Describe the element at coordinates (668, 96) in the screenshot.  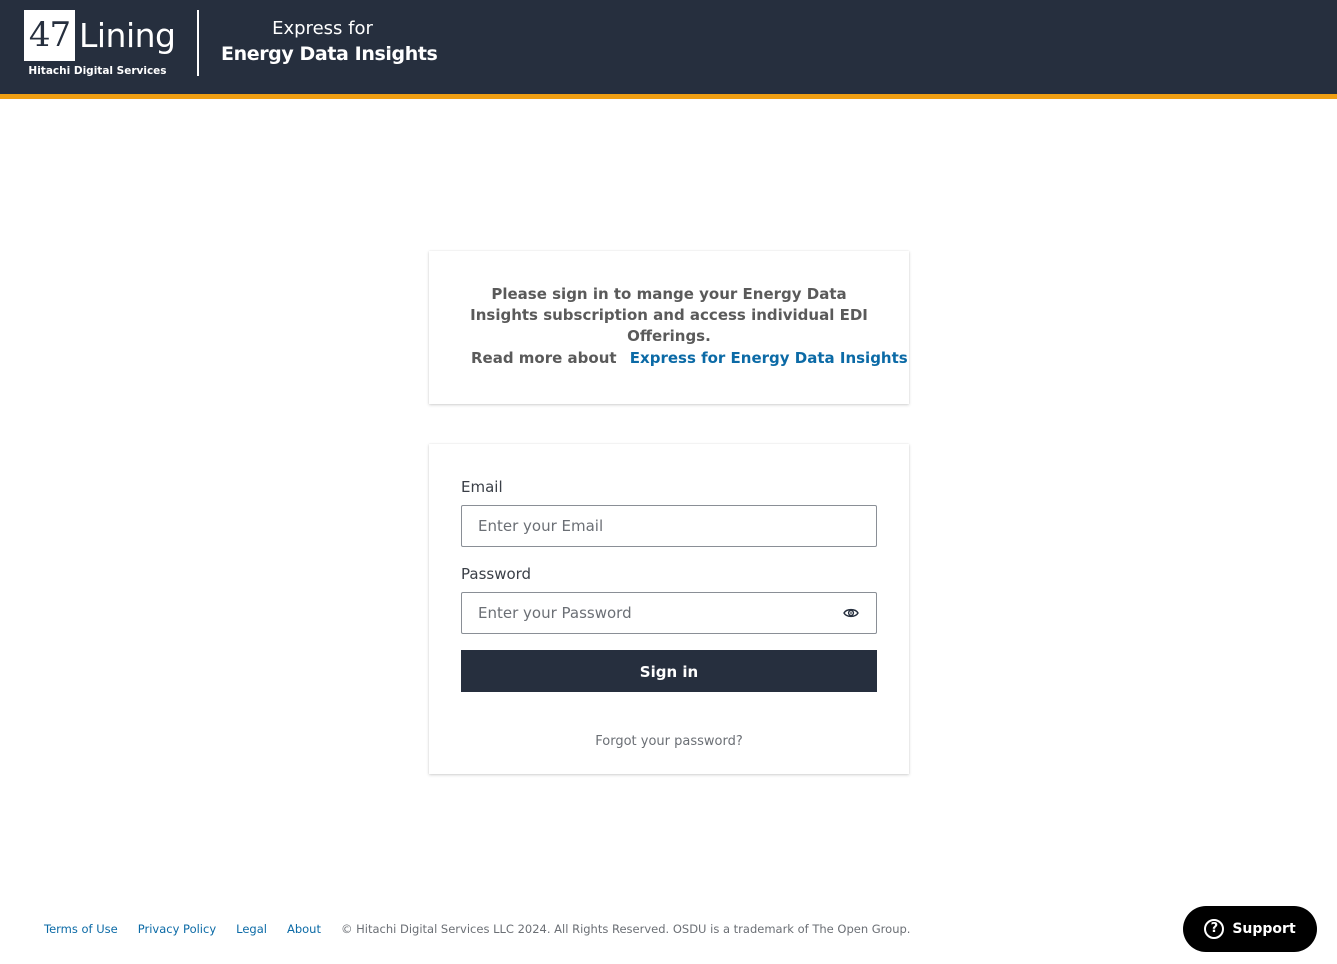
I see `header-accent-bar` at that location.